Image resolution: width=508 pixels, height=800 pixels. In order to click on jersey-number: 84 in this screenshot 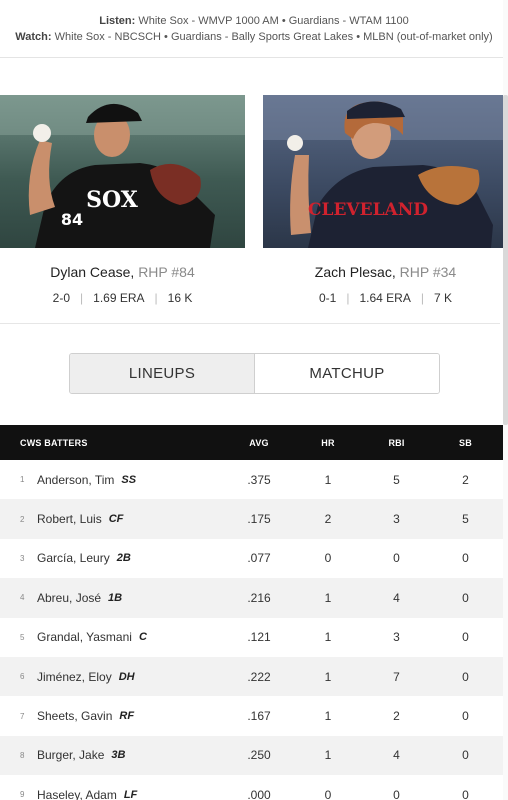, I will do `click(72, 219)`.